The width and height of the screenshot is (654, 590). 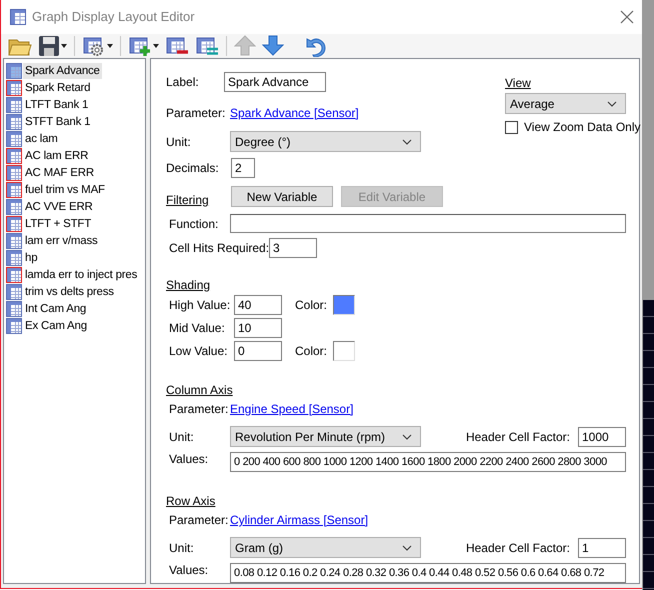 What do you see at coordinates (74, 274) in the screenshot?
I see `layout-list-item: lamda err to inject pres` at bounding box center [74, 274].